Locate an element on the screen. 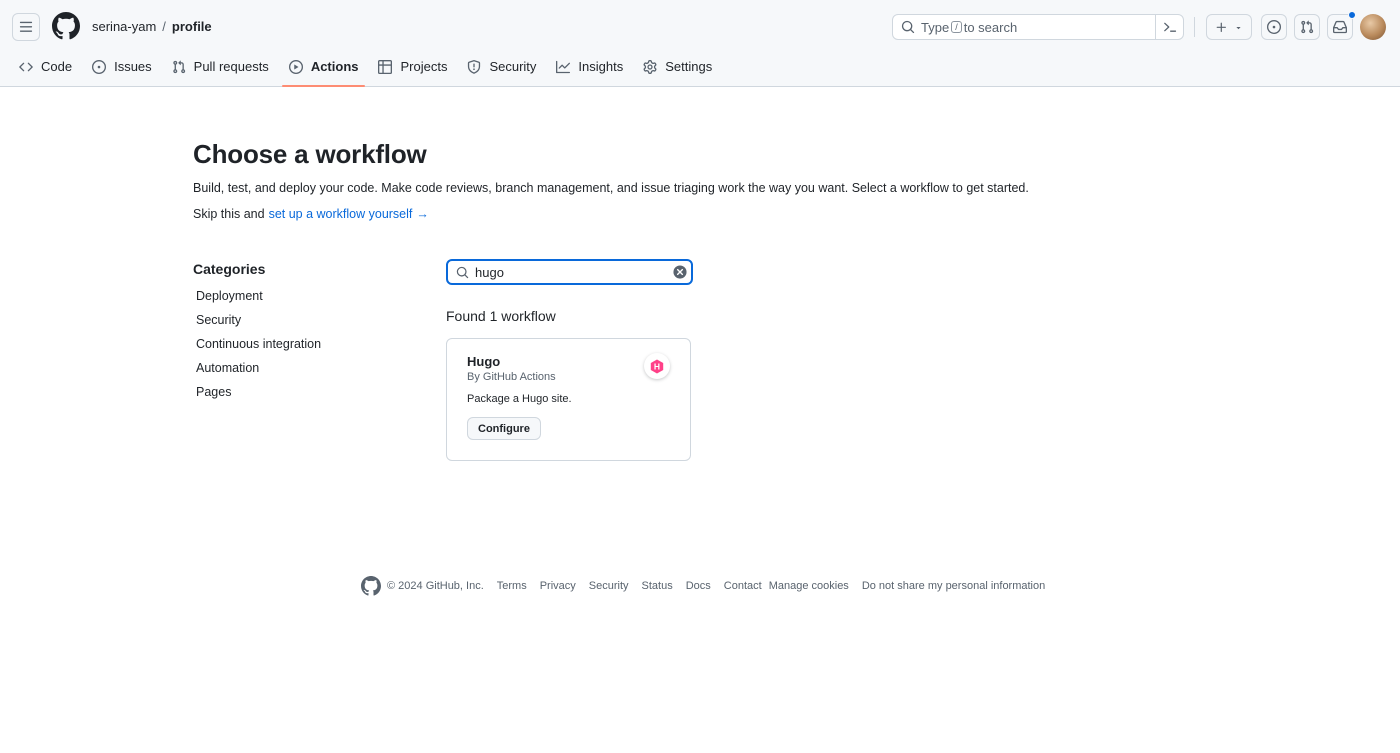 The height and width of the screenshot is (753, 1400). workflow-search-input is located at coordinates (570, 272).